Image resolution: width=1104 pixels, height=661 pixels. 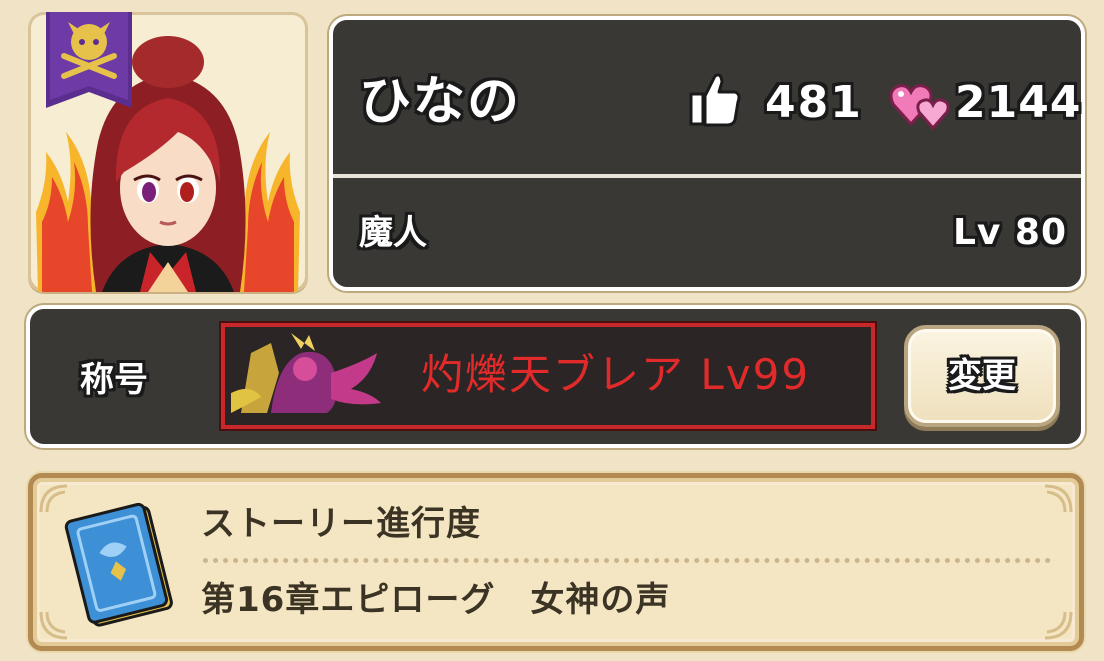 I want to click on story-progress-heading: ストーリー進行度, so click(x=341, y=524).